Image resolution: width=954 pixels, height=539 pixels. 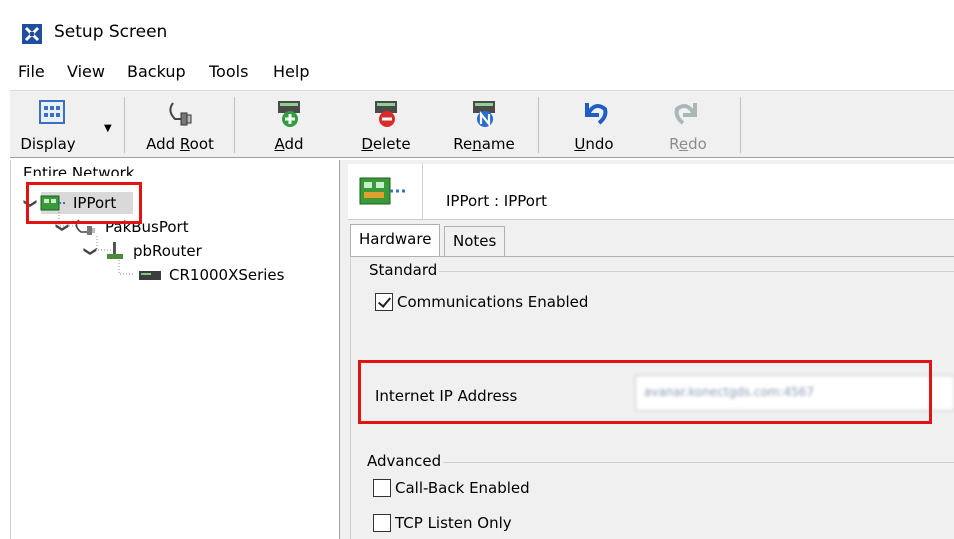 What do you see at coordinates (86, 71) in the screenshot?
I see `menu-view: View` at bounding box center [86, 71].